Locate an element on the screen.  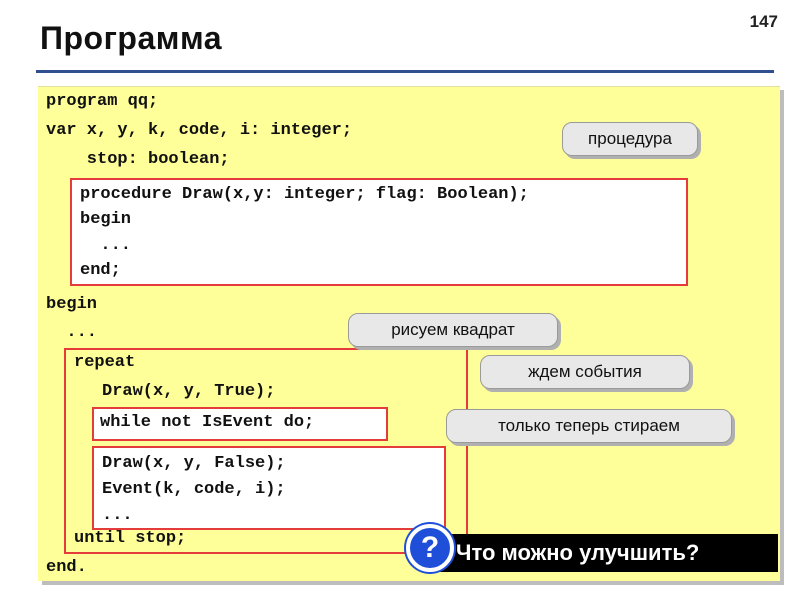
title-underline is located at coordinates (405, 71).